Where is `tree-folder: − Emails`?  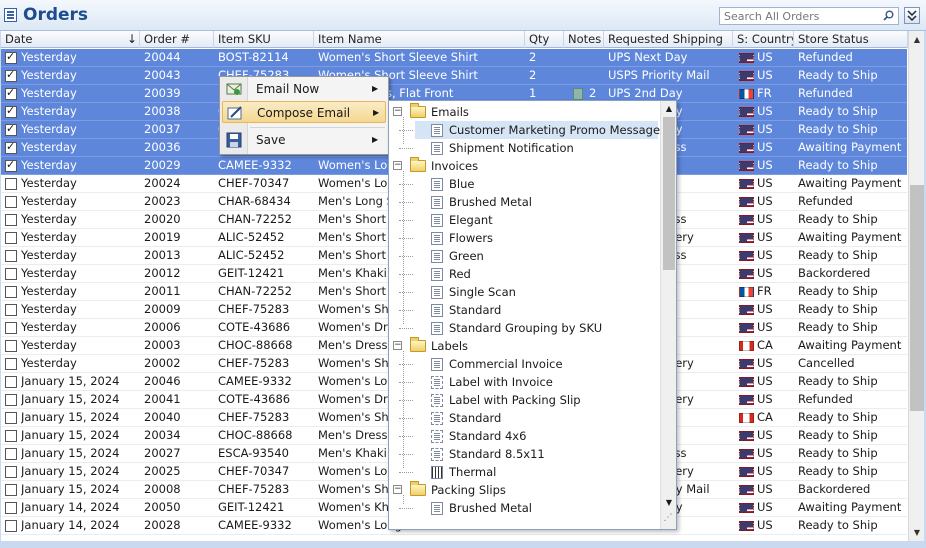 tree-folder: − Emails is located at coordinates (524, 112).